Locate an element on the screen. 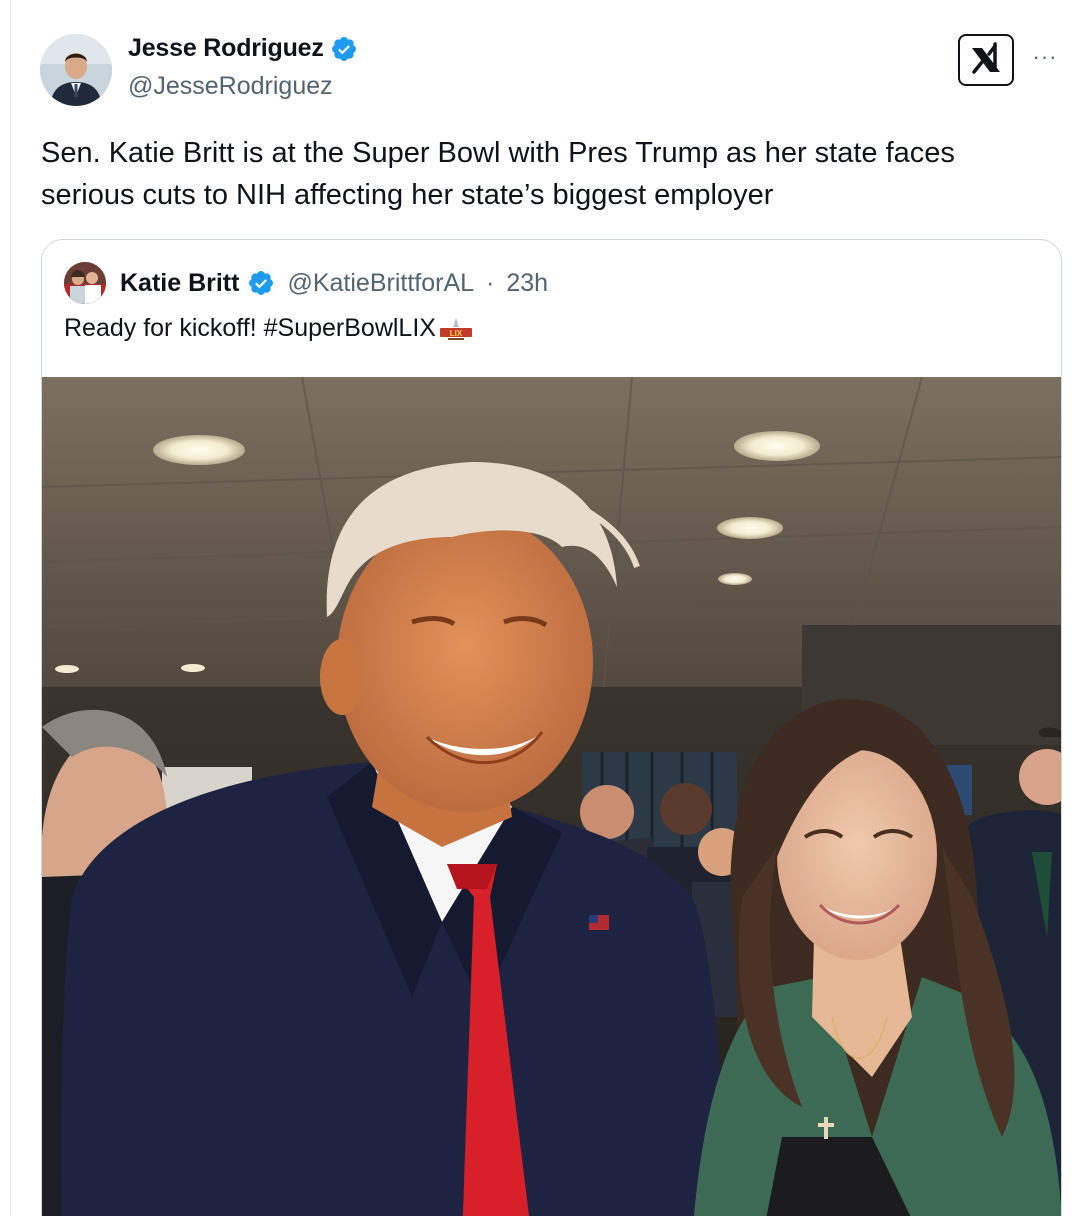 This screenshot has width=1072, height=1216. quote-author-name: Katie Britt is located at coordinates (179, 283).